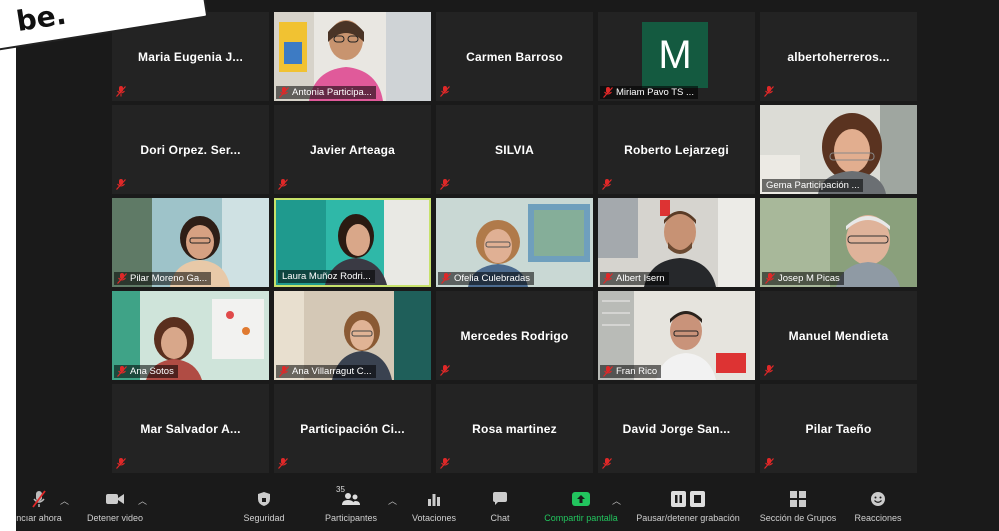 The height and width of the screenshot is (531, 999). Describe the element at coordinates (500, 505) in the screenshot. I see `chat-button: Chat` at that location.